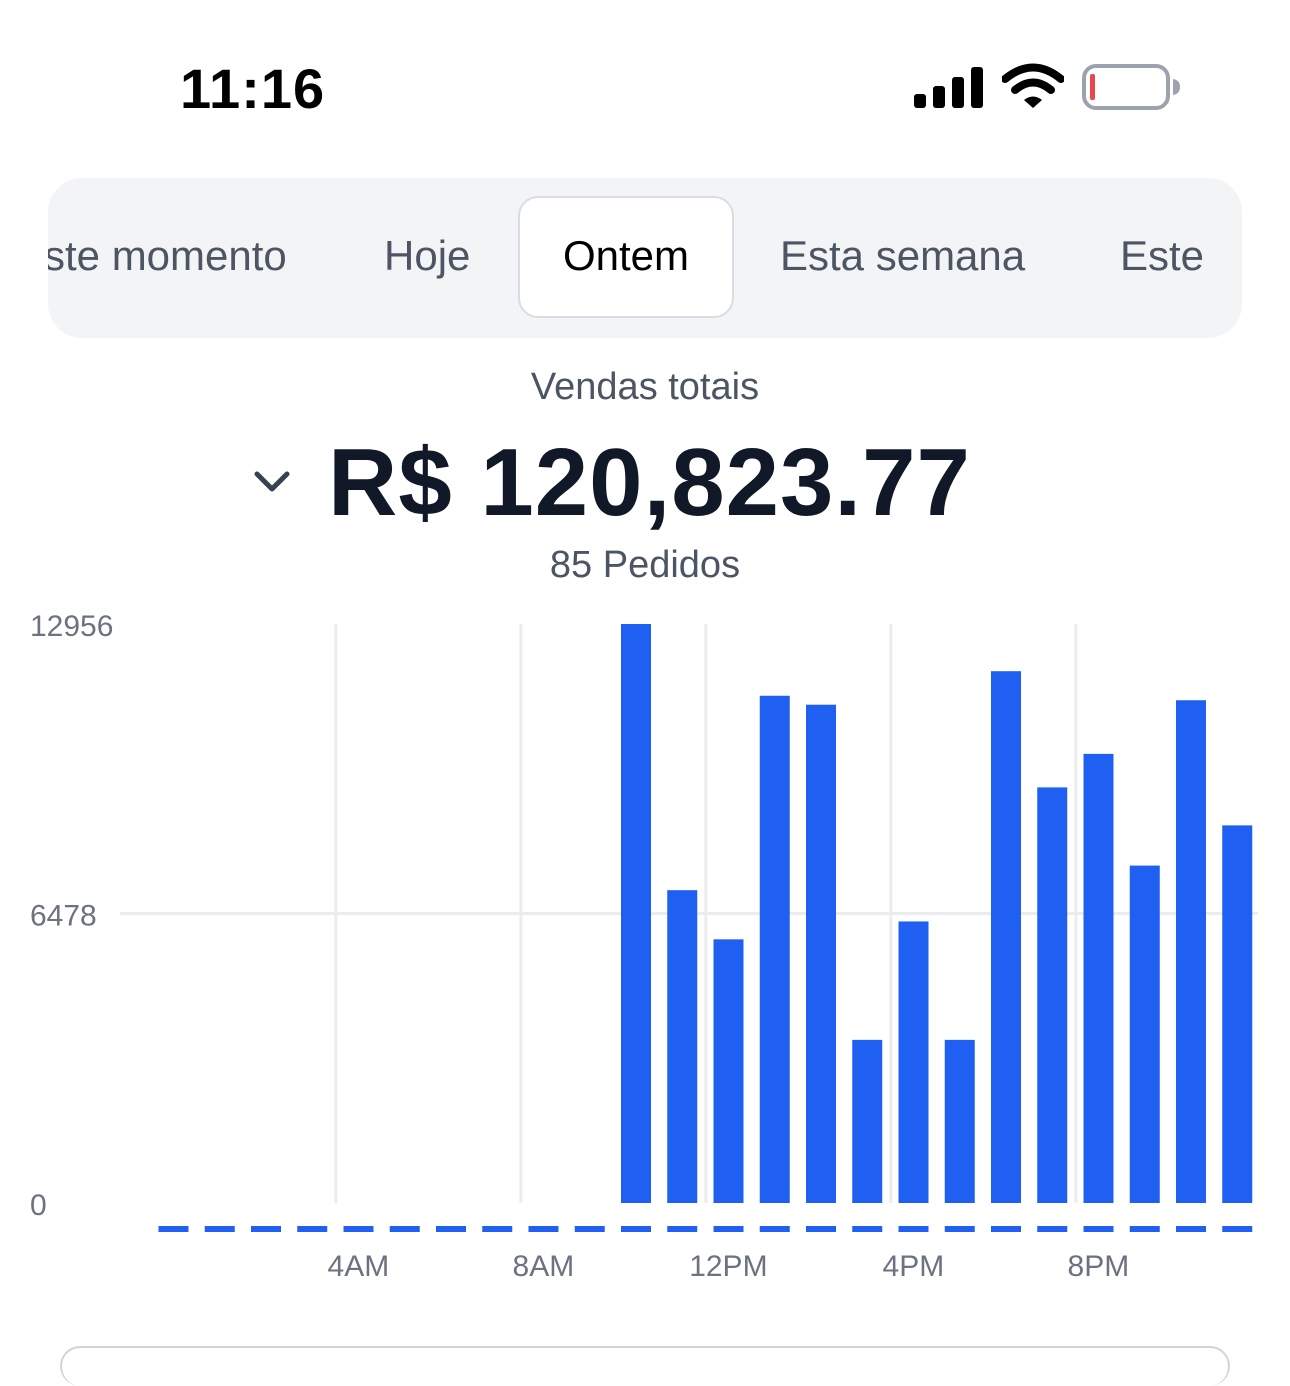 This screenshot has height=1386, width=1290. What do you see at coordinates (544, 1266) in the screenshot?
I see `x-tick-label: 8AM` at bounding box center [544, 1266].